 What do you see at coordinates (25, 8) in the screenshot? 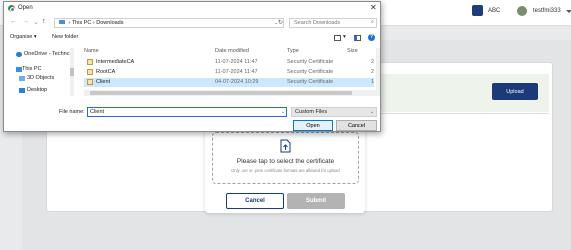
I see `dialog-title: Open` at bounding box center [25, 8].